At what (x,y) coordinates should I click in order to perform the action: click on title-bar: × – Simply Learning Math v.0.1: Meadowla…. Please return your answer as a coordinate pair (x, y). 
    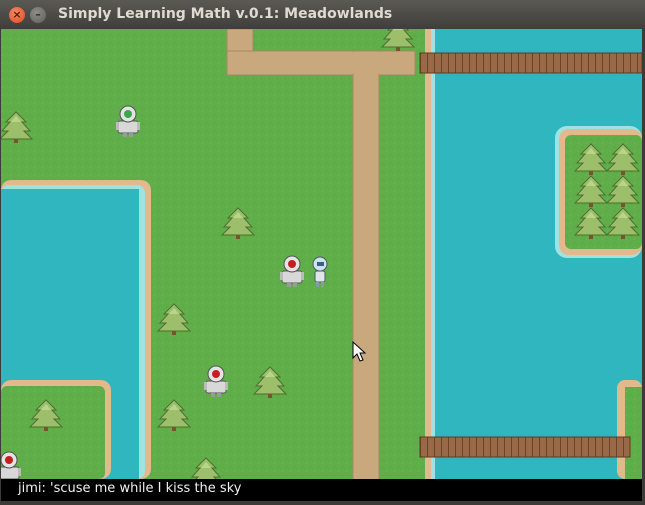
    Looking at the image, I should click on (322, 14).